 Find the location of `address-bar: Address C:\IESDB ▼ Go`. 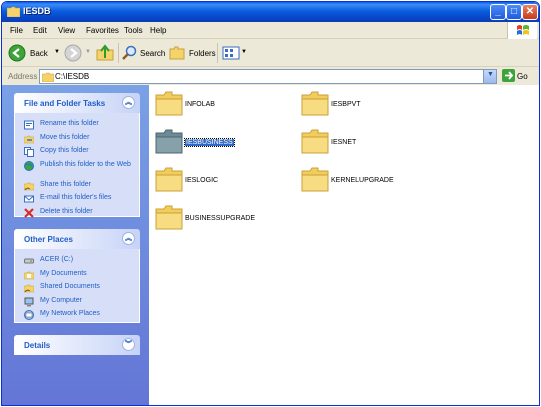

address-bar: Address C:\IESDB ▼ Go is located at coordinates (270, 76).